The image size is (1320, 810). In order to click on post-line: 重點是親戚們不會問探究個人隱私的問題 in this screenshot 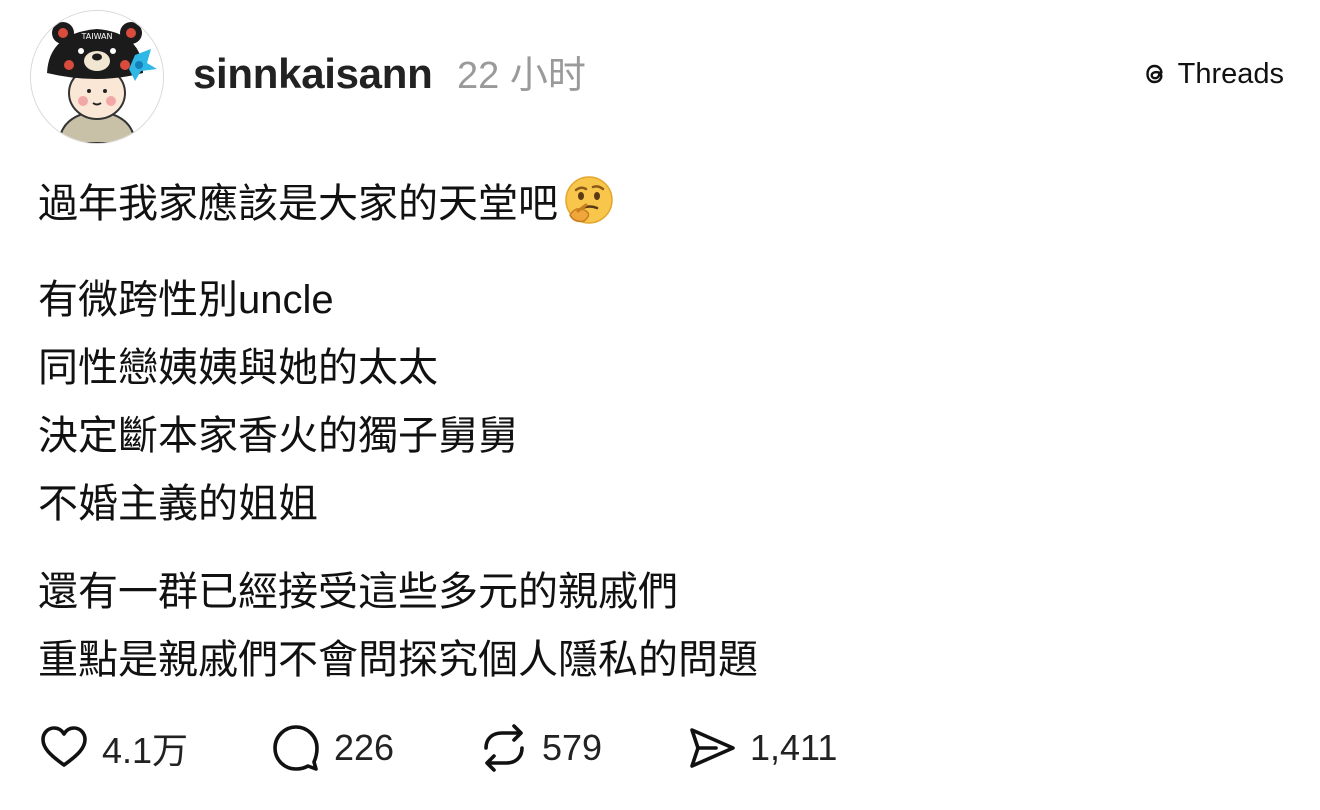, I will do `click(398, 660)`.